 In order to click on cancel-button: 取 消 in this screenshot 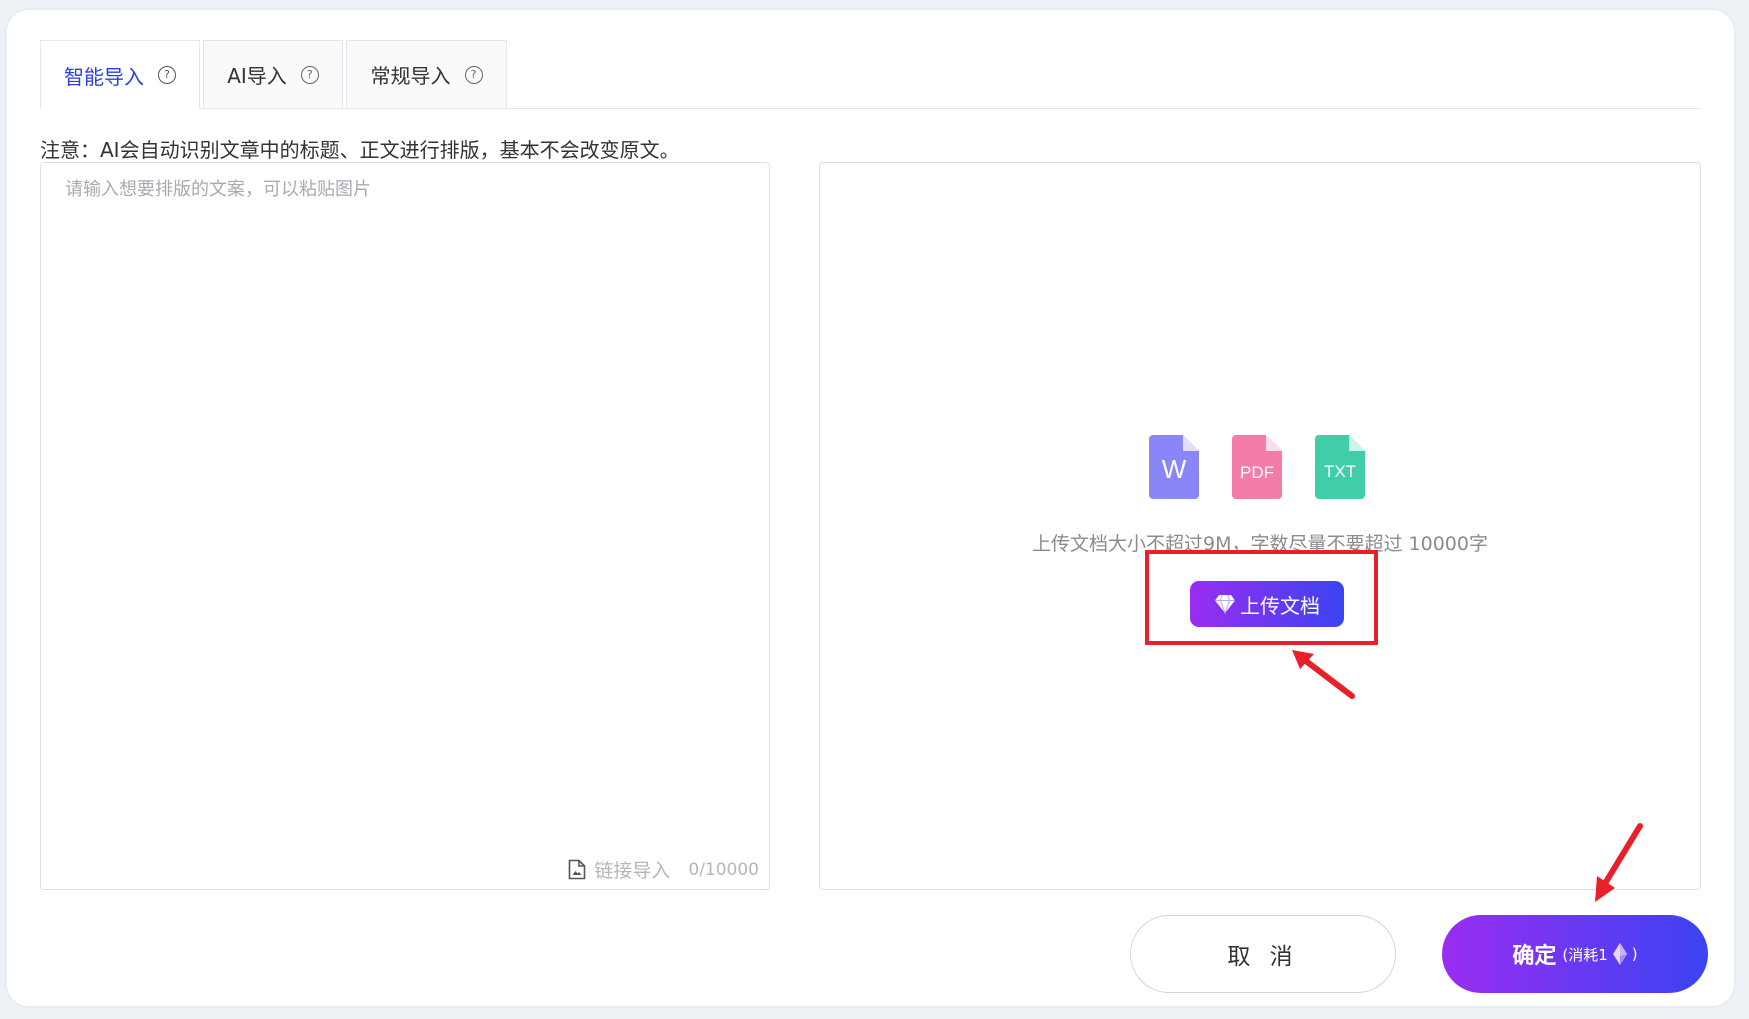, I will do `click(1263, 954)`.